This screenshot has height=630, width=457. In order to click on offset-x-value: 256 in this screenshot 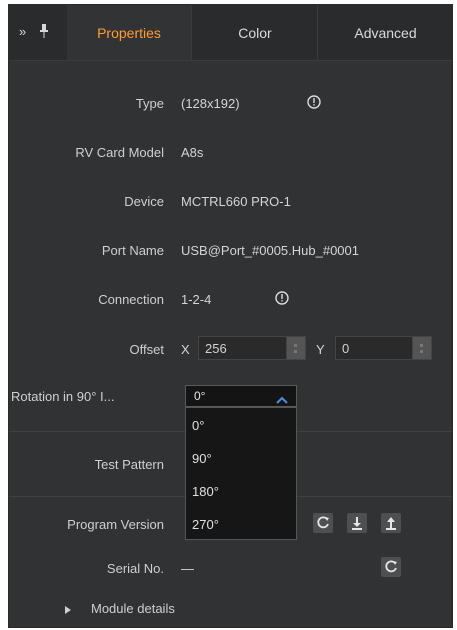, I will do `click(216, 348)`.